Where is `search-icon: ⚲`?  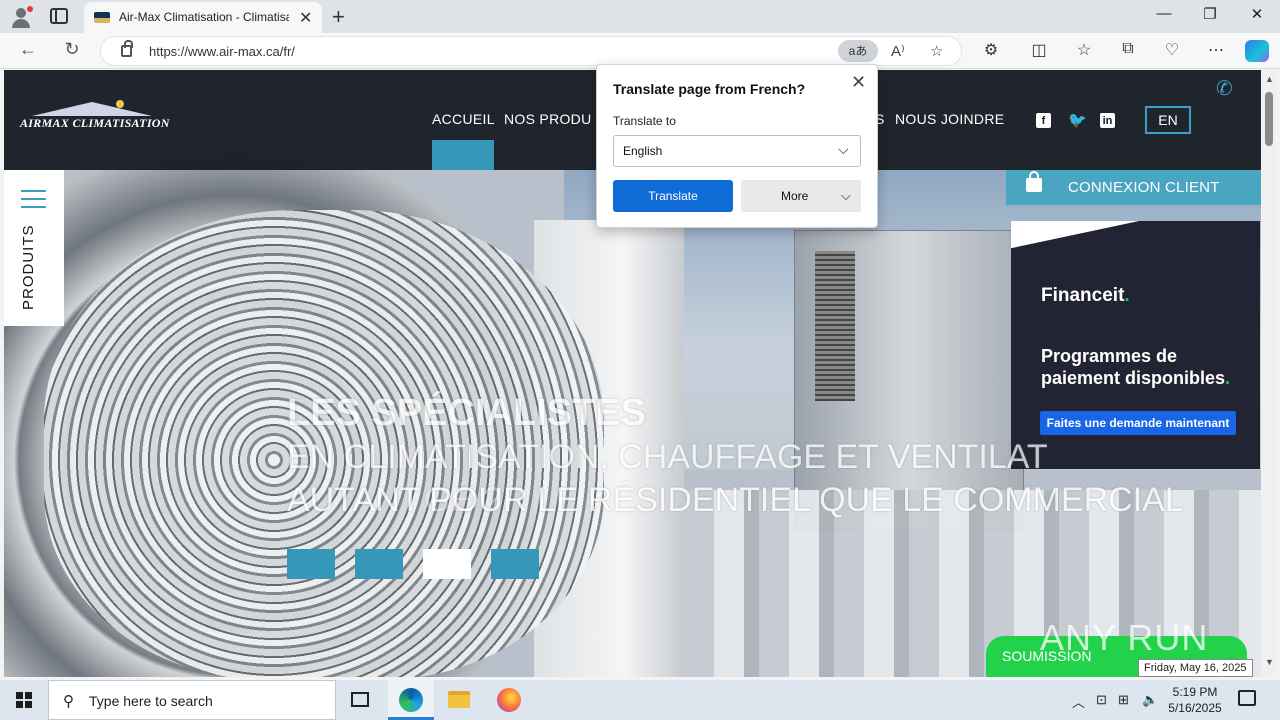
search-icon: ⚲ is located at coordinates (68, 701).